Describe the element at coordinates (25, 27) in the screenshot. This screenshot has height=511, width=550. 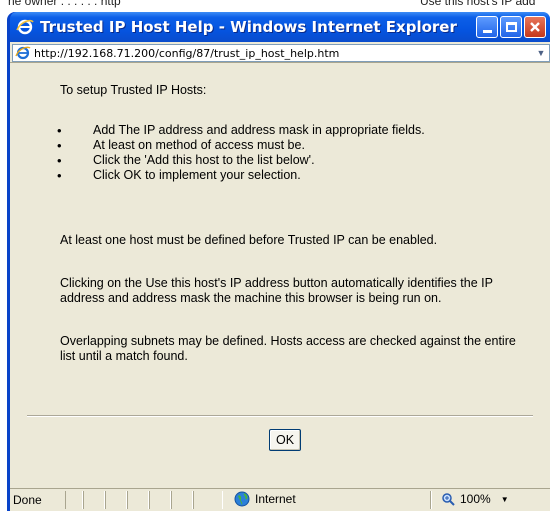
I see `ie-logo-icon` at that location.